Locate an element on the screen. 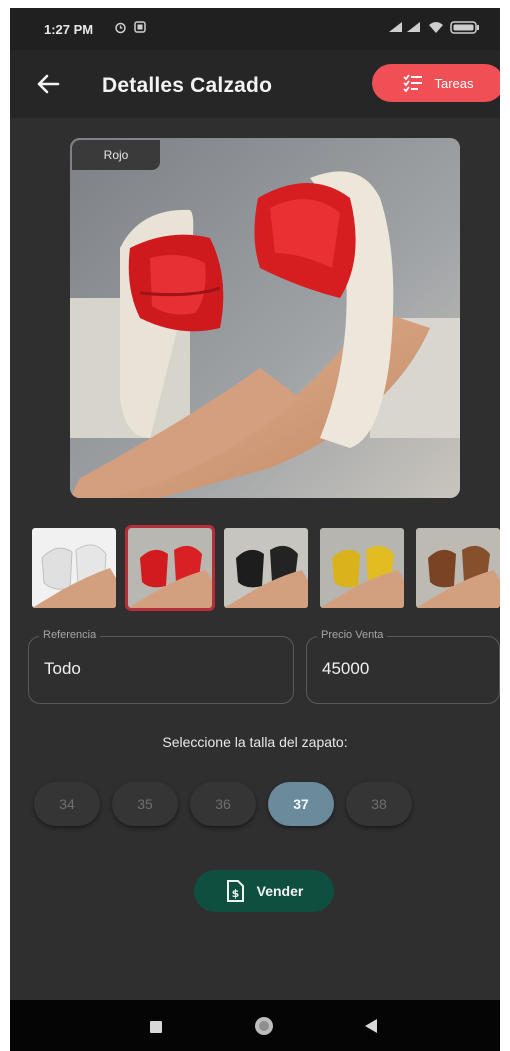 The width and height of the screenshot is (510, 1051). sell-button: $ Vender is located at coordinates (264, 891).